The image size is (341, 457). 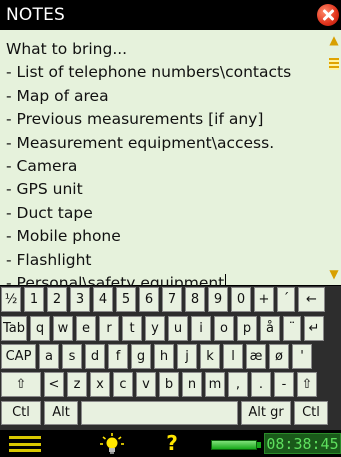 What do you see at coordinates (146, 384) in the screenshot?
I see `key-v: v` at bounding box center [146, 384].